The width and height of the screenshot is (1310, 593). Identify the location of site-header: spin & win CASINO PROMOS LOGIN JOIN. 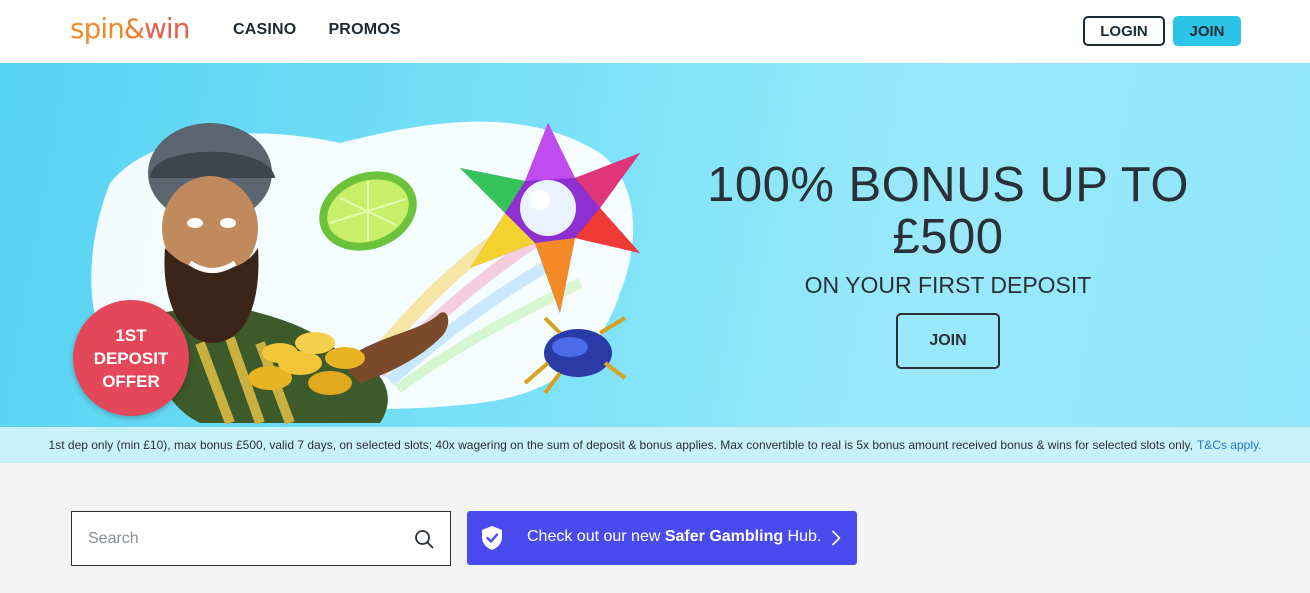
(655, 31).